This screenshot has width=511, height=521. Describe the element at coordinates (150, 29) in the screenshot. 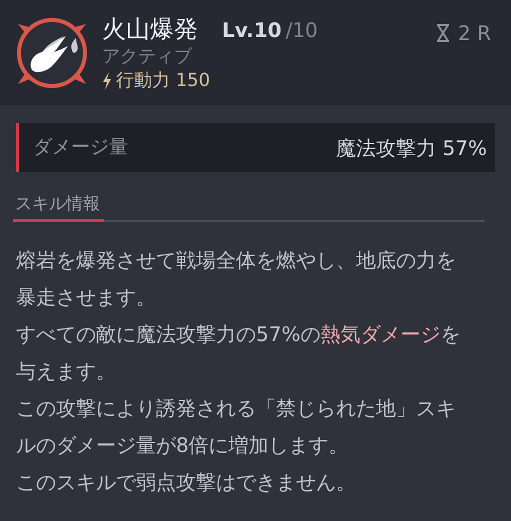

I see `skill-name: 火山爆発` at that location.